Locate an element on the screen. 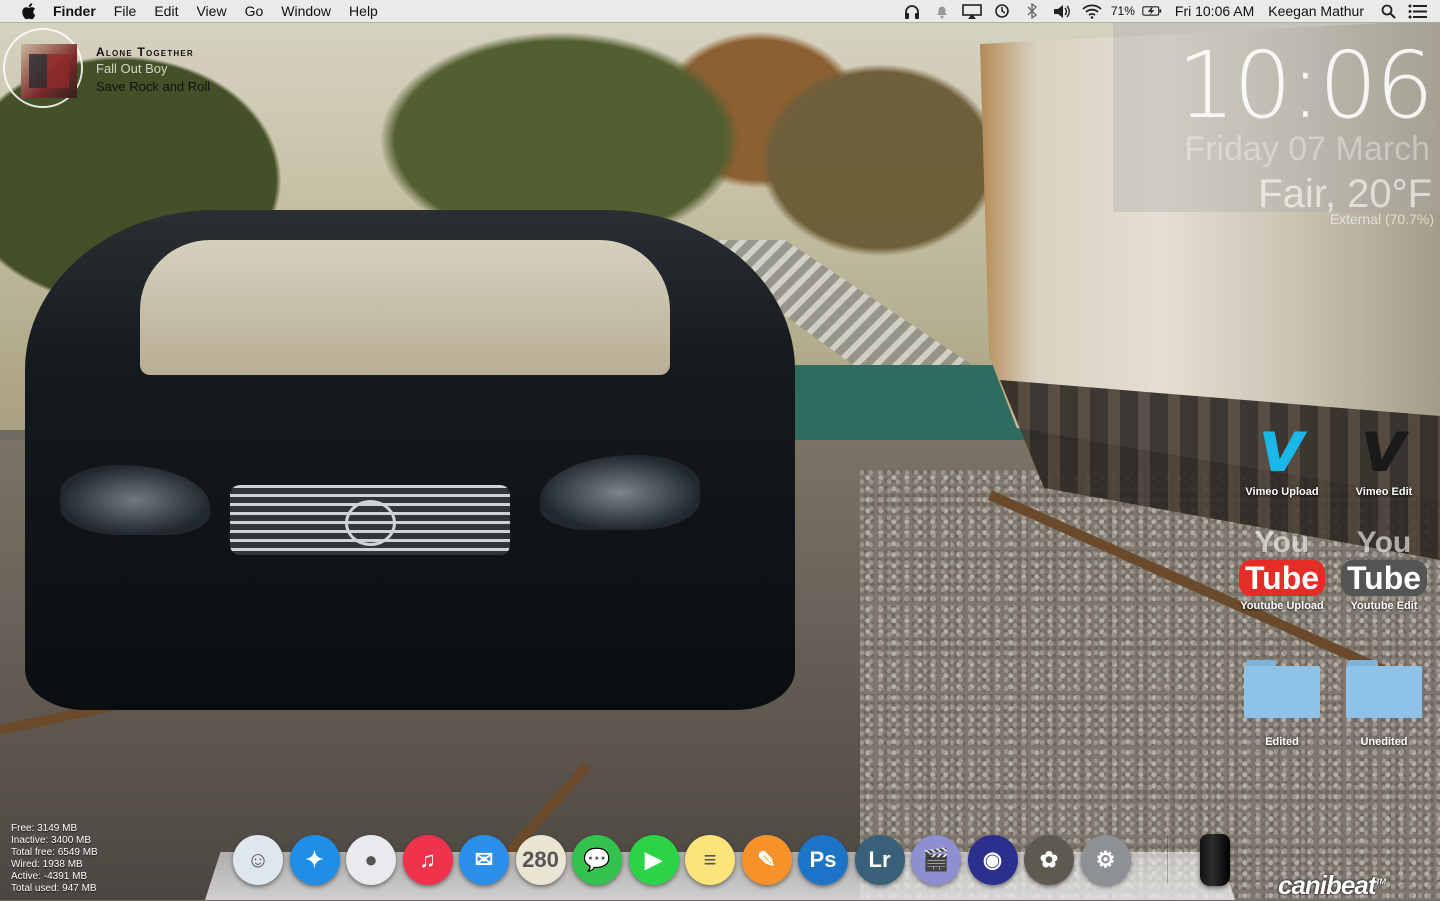 The height and width of the screenshot is (901, 1440). memory-total-used: Total used: 947 MB is located at coordinates (54, 888).